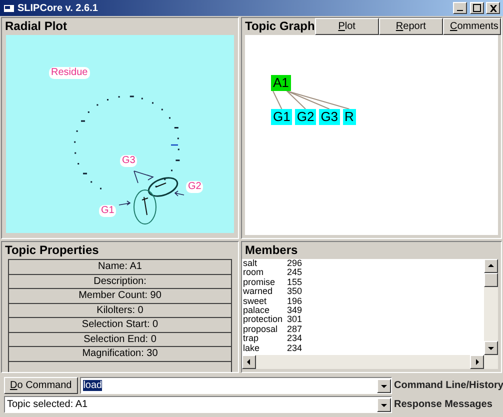 This screenshot has height=417, width=503. I want to click on vertical-scrollbar, so click(491, 307).